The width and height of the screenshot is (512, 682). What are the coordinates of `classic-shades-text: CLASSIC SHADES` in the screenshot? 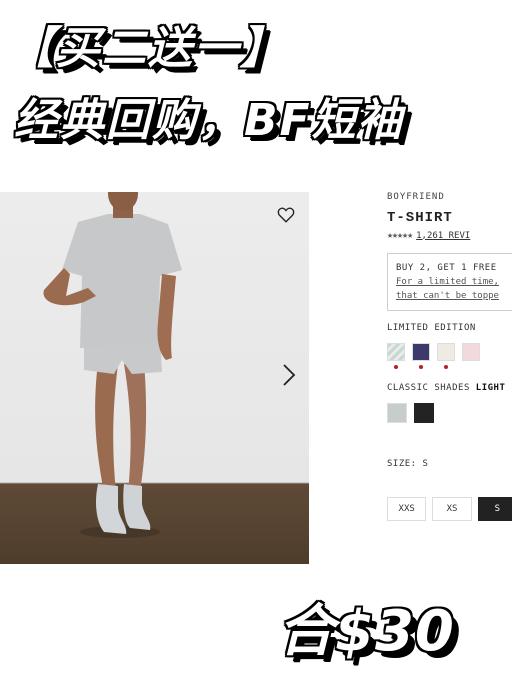 It's located at (428, 388).